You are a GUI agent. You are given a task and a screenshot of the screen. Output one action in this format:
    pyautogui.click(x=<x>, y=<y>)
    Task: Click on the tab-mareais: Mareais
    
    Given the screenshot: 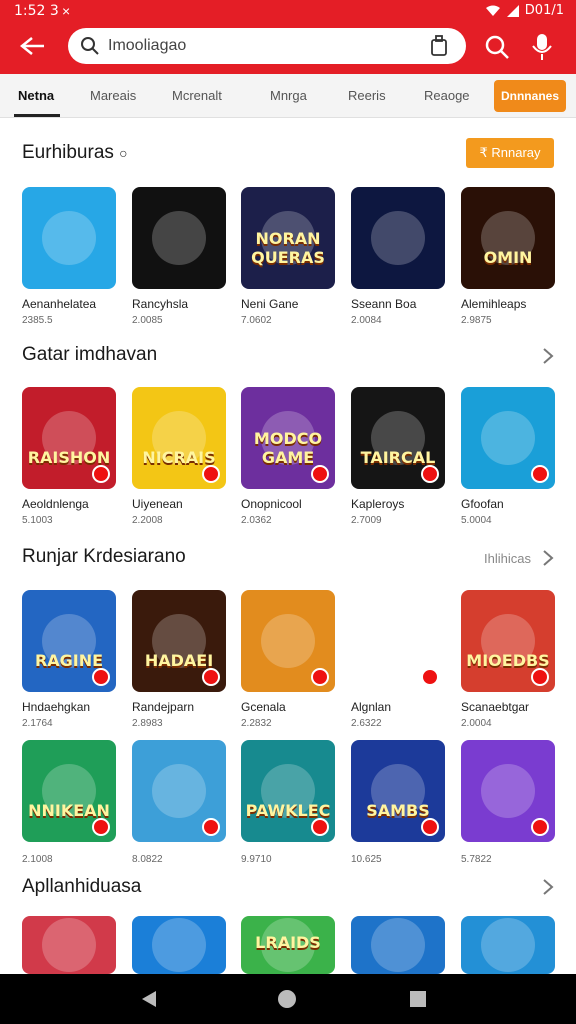 What is the action you would take?
    pyautogui.click(x=113, y=95)
    